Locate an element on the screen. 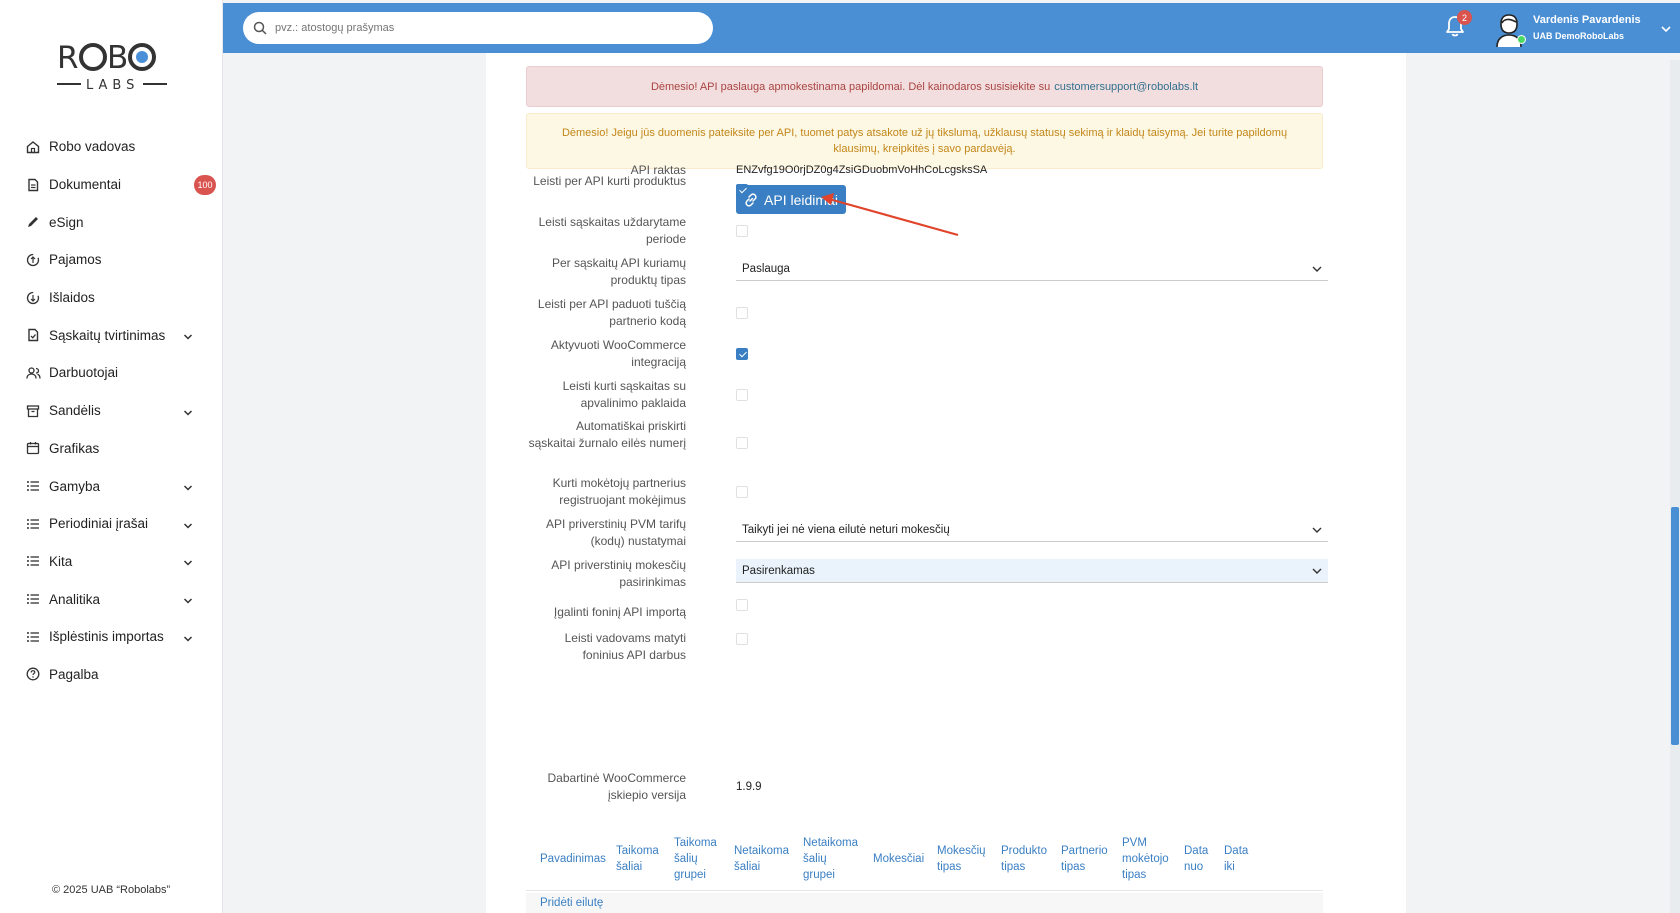 Image resolution: width=1680 pixels, height=913 pixels. sidebar-item-label: Išplėstinis importas is located at coordinates (106, 637).